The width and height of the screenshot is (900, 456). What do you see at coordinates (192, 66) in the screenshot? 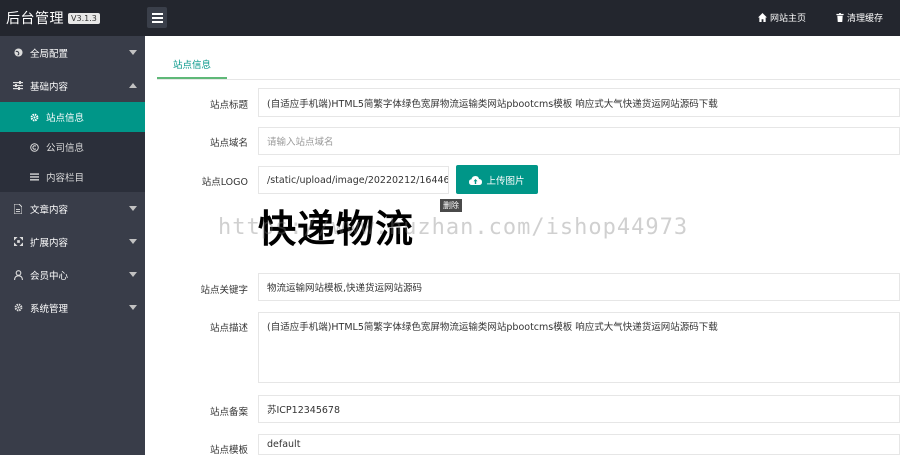
I see `tab-site-info: 站点信息` at bounding box center [192, 66].